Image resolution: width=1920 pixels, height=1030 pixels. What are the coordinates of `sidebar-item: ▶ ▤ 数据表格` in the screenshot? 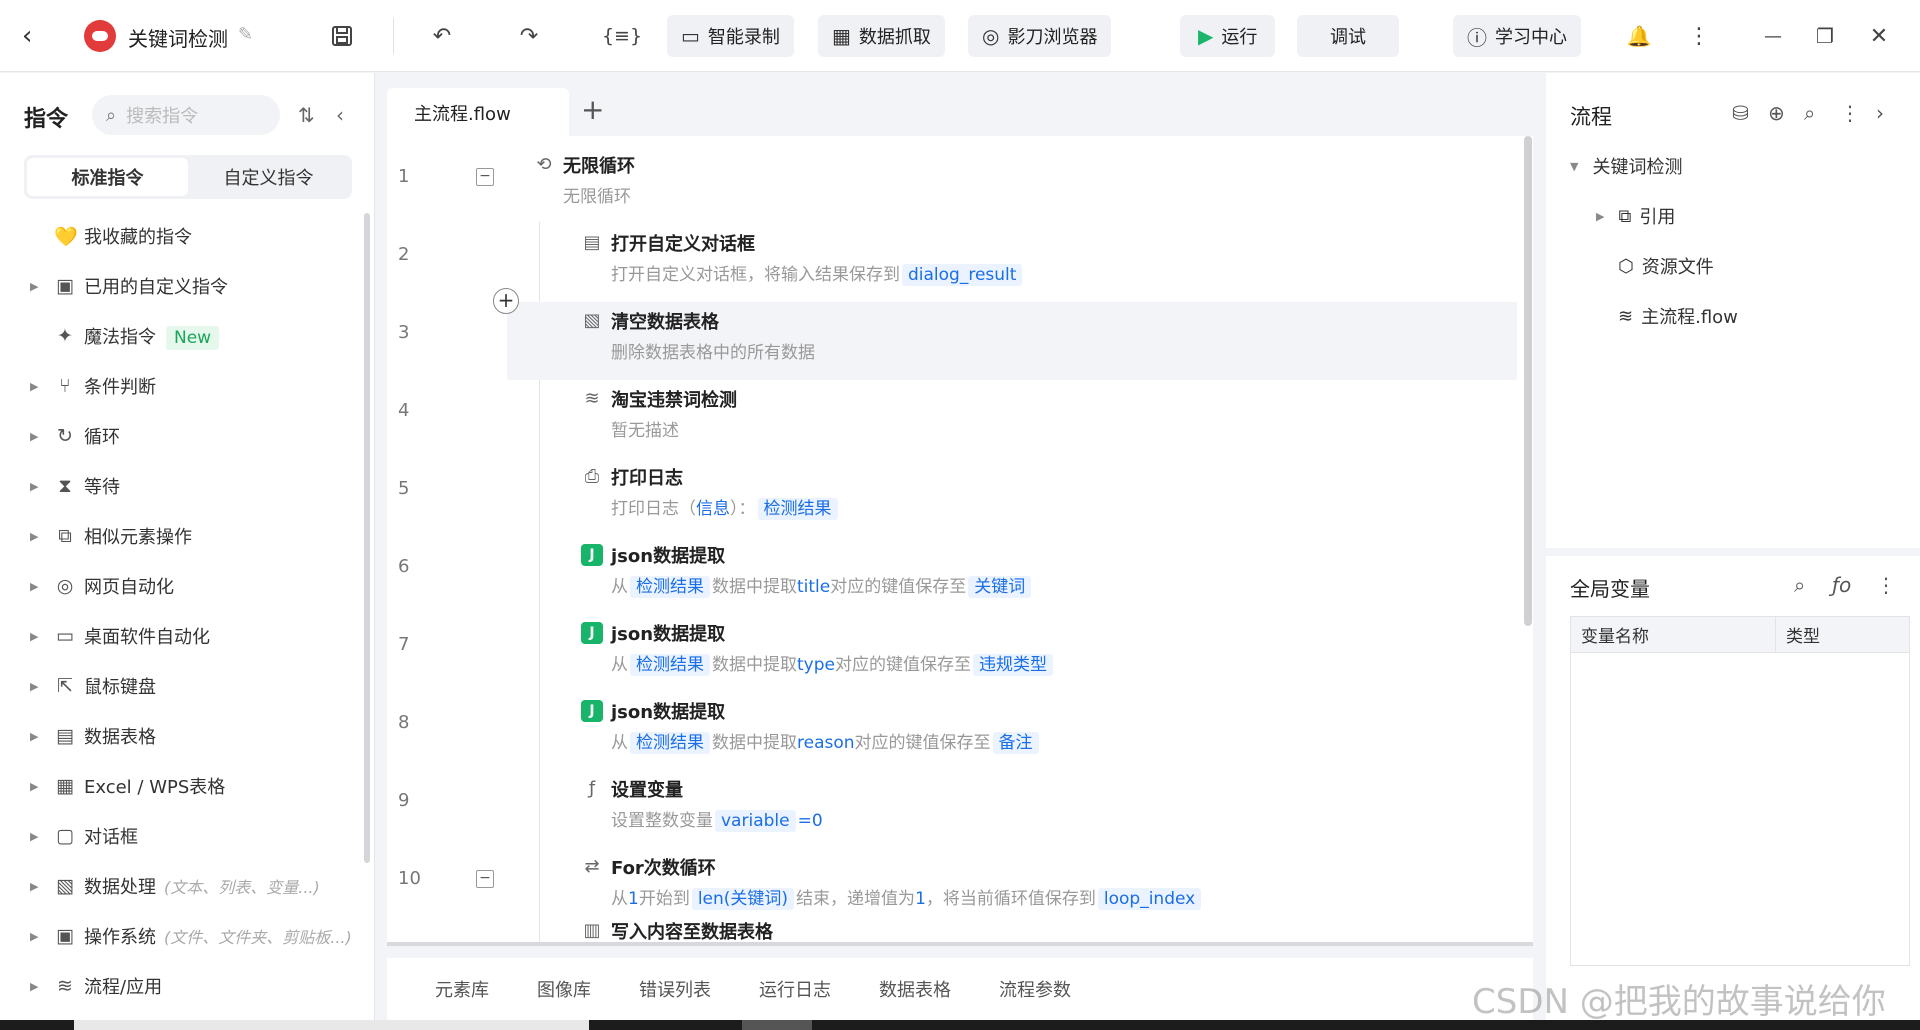 It's located at (182, 736).